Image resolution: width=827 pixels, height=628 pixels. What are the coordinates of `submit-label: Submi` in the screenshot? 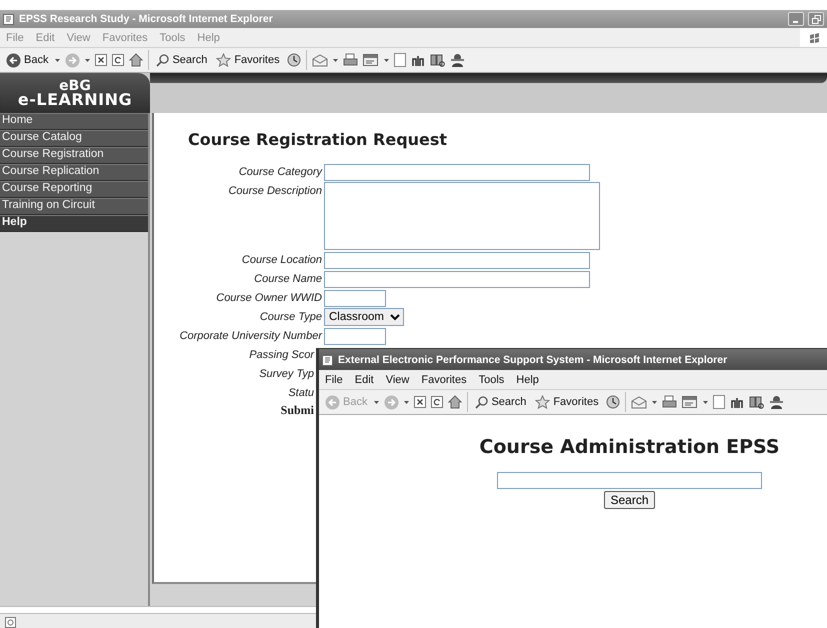 It's located at (297, 410).